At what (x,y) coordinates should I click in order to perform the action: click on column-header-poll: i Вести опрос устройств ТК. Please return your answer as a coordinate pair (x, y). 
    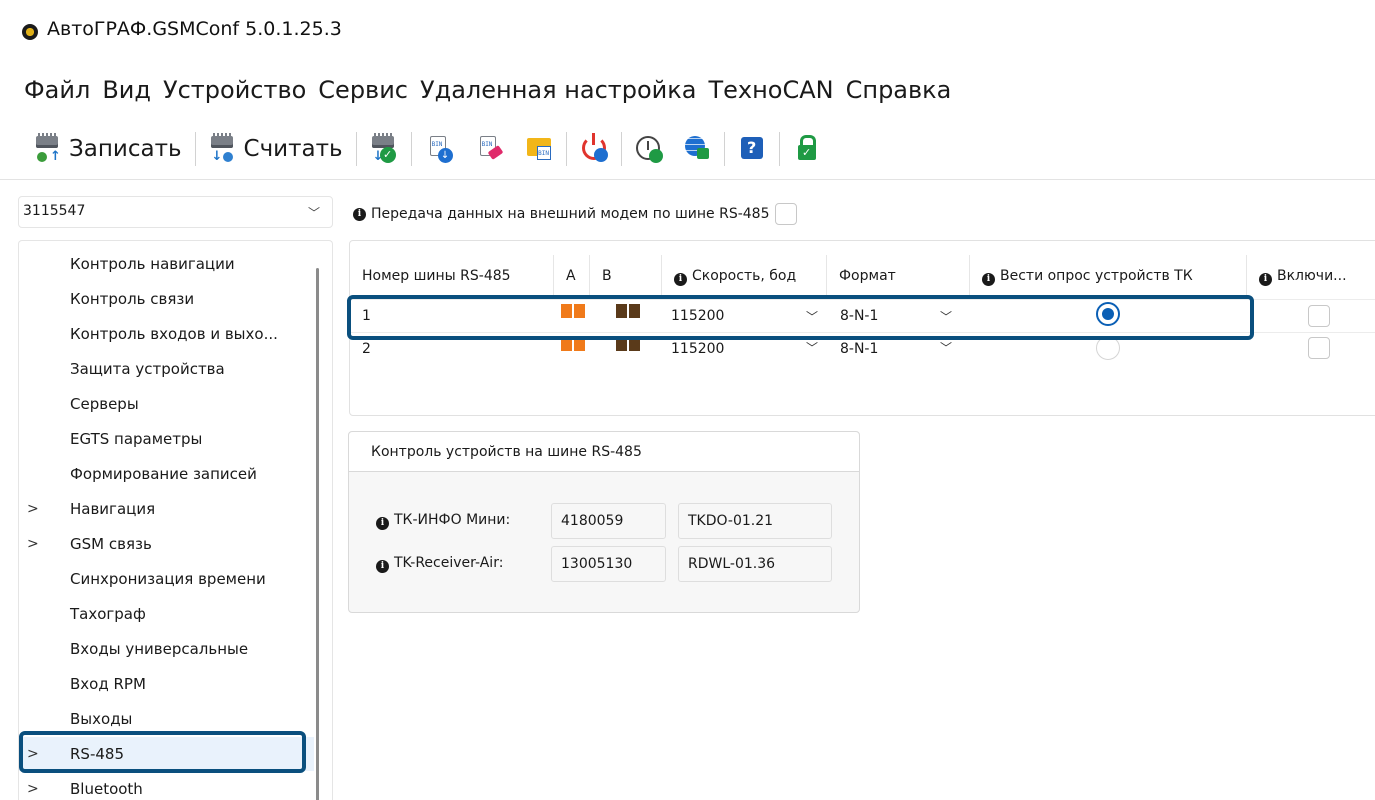
    Looking at the image, I should click on (1108, 276).